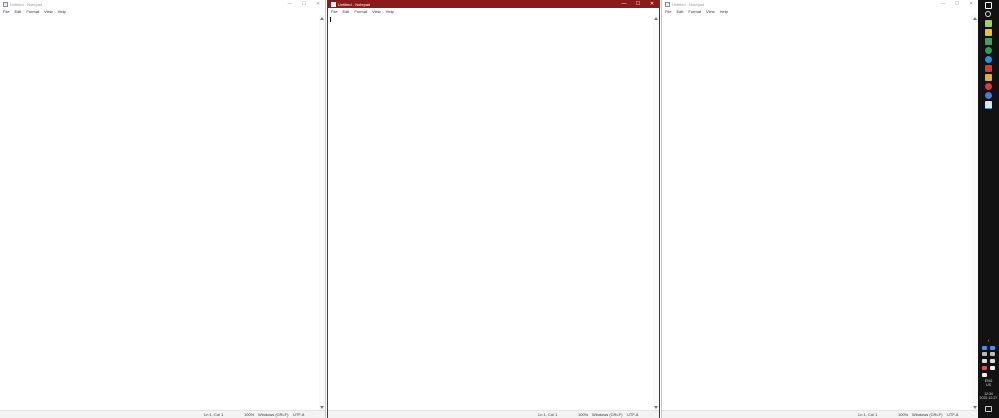  I want to click on edge-browser-icon, so click(988, 59).